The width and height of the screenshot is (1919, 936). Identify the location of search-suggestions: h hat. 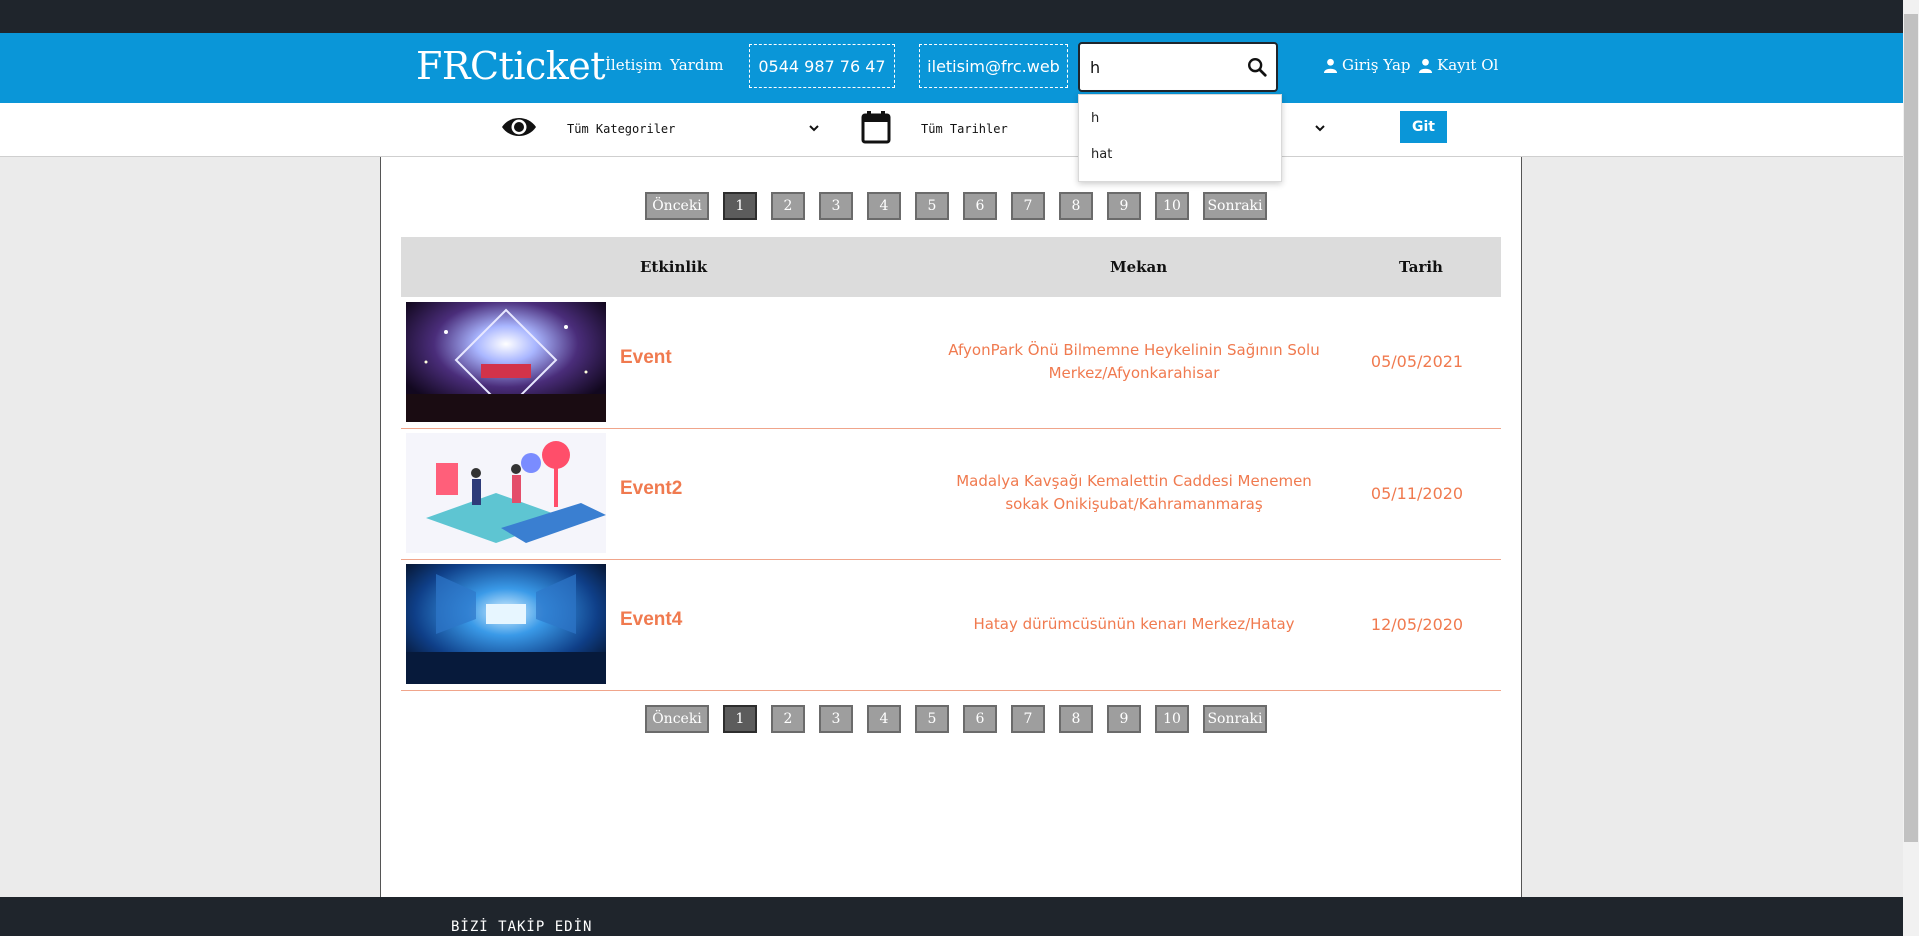
(1180, 138).